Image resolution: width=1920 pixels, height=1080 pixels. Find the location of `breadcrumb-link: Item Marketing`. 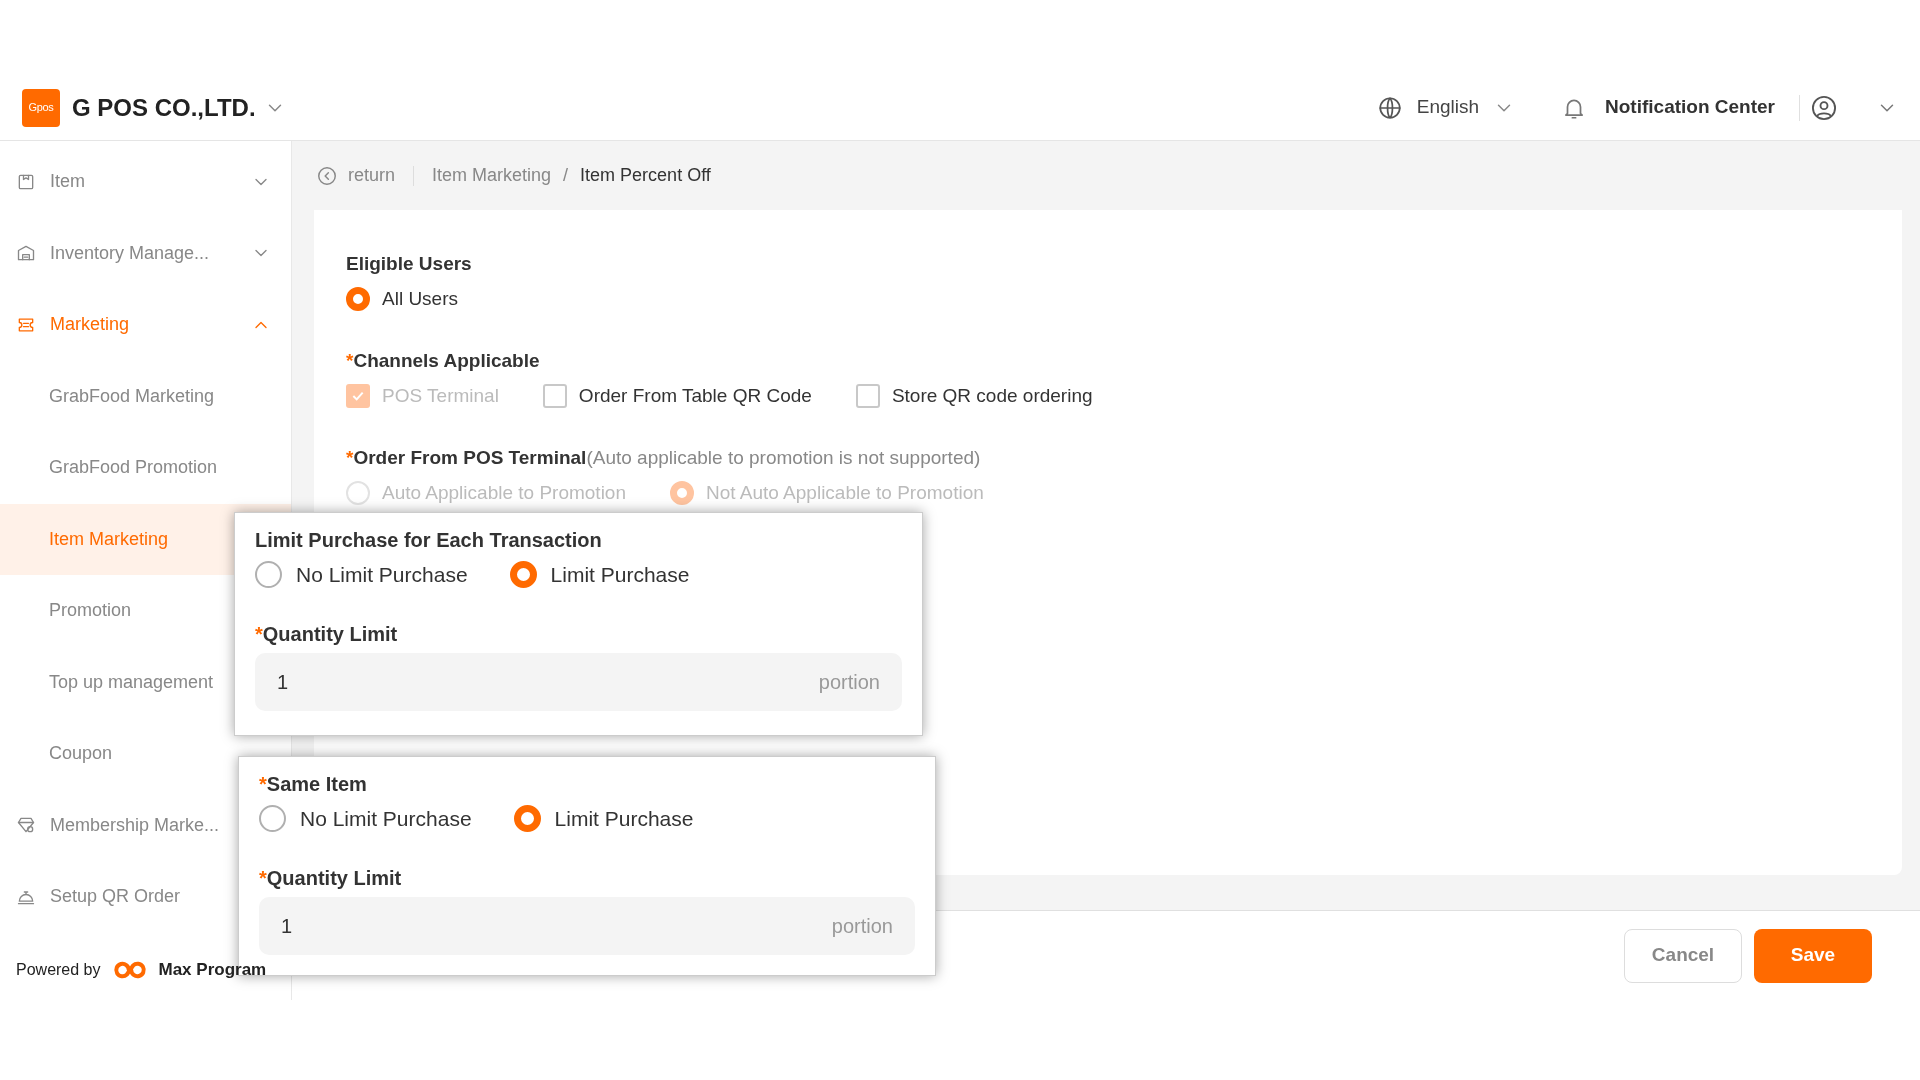

breadcrumb-link: Item Marketing is located at coordinates (492, 175).